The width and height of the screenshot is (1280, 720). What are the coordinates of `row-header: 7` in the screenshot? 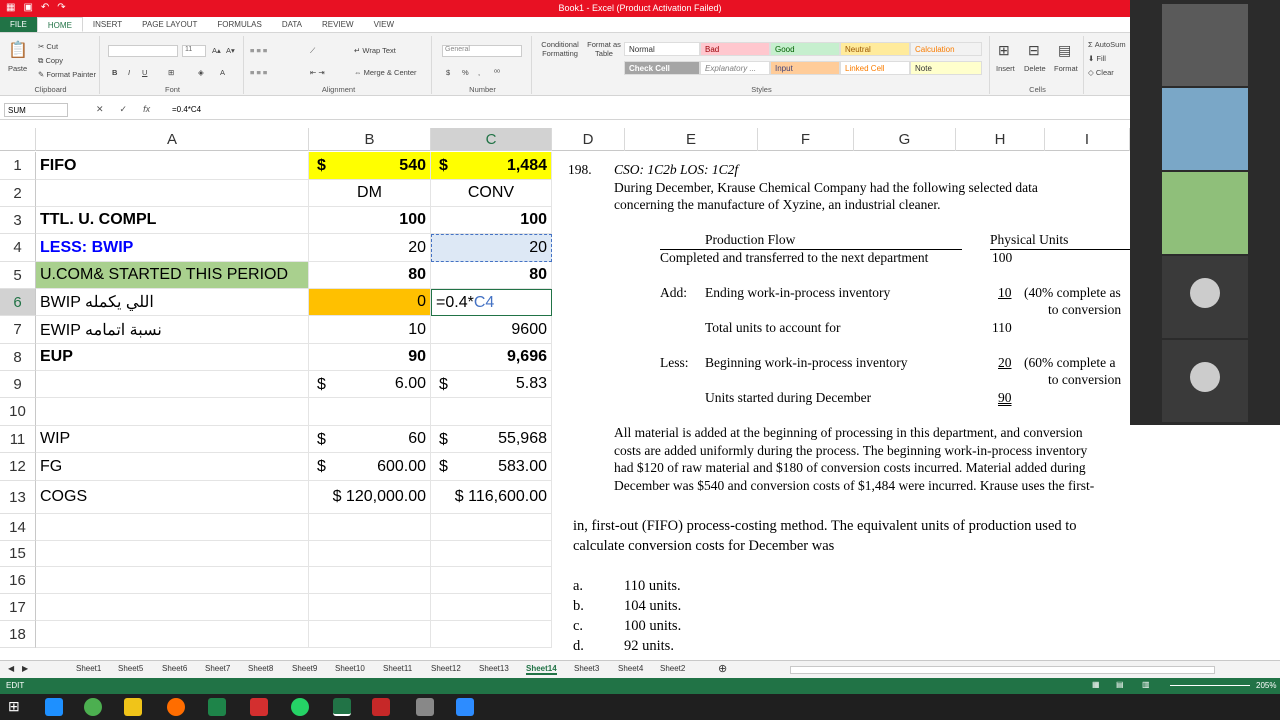 It's located at (18, 330).